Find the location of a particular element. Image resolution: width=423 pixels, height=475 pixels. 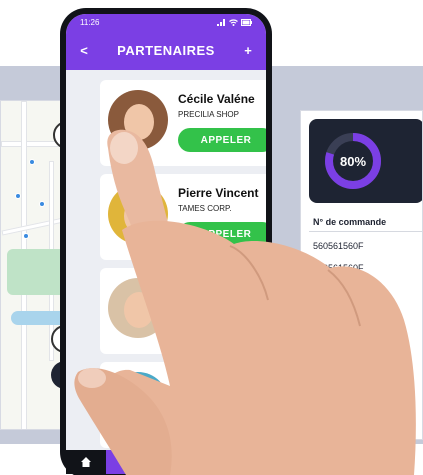

divider is located at coordinates (365, 231).